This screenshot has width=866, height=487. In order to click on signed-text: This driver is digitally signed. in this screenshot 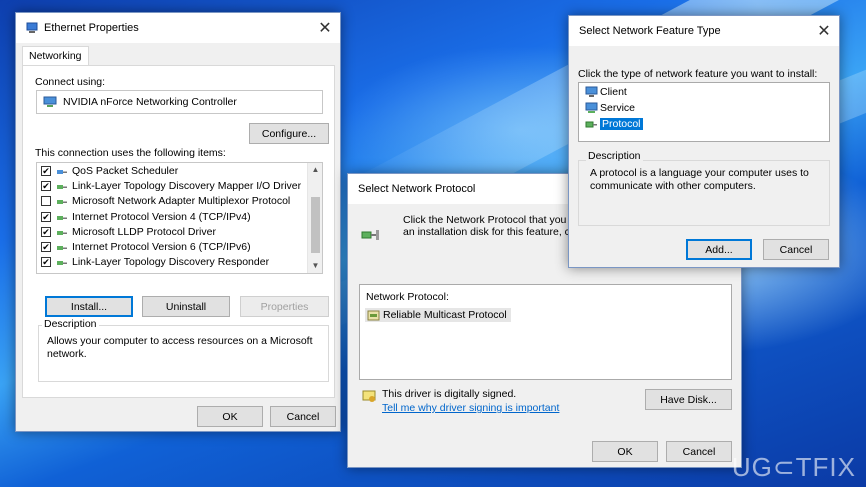, I will do `click(449, 394)`.